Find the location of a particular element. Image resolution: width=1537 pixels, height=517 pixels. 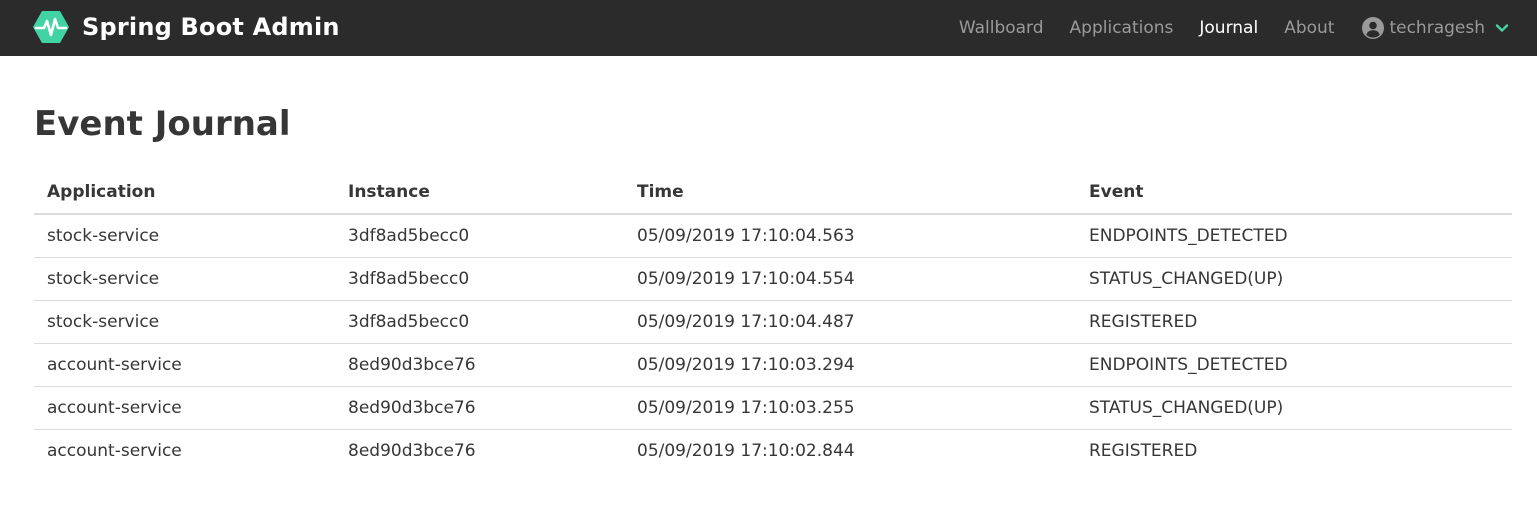

brand-link: Spring Boot Admin is located at coordinates (186, 27).